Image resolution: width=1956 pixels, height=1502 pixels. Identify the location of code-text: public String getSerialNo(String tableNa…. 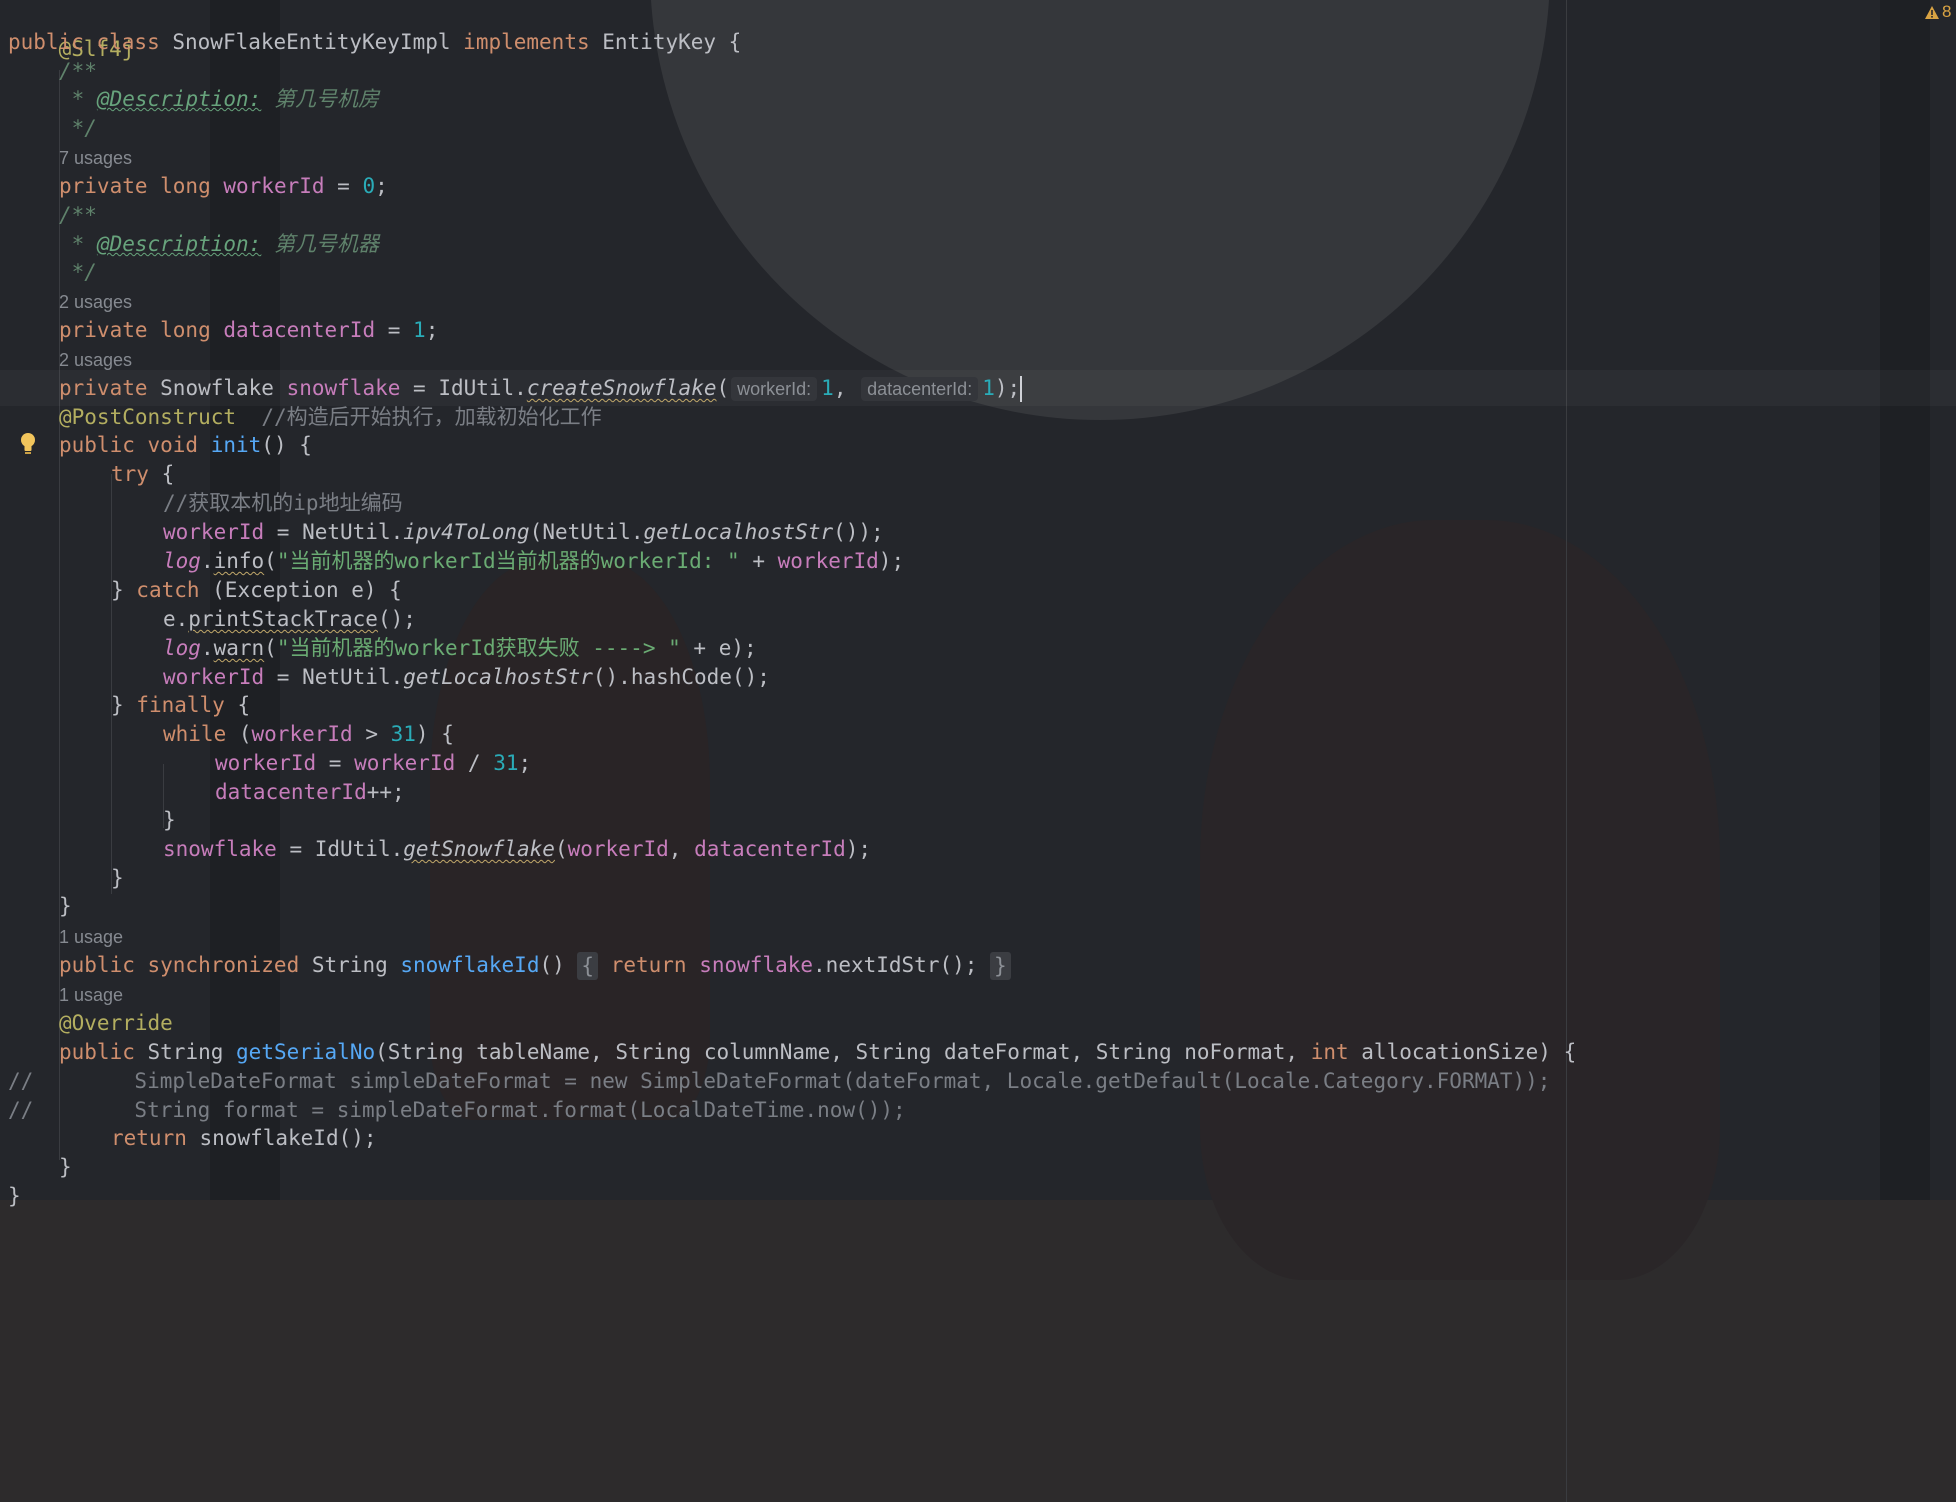
(818, 1052).